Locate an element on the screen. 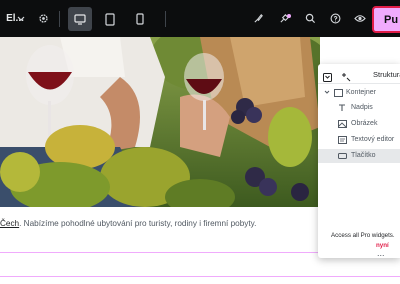 Image resolution: width=400 pixels, height=284 pixels. tree-item-button: Tlačítko is located at coordinates (359, 156).